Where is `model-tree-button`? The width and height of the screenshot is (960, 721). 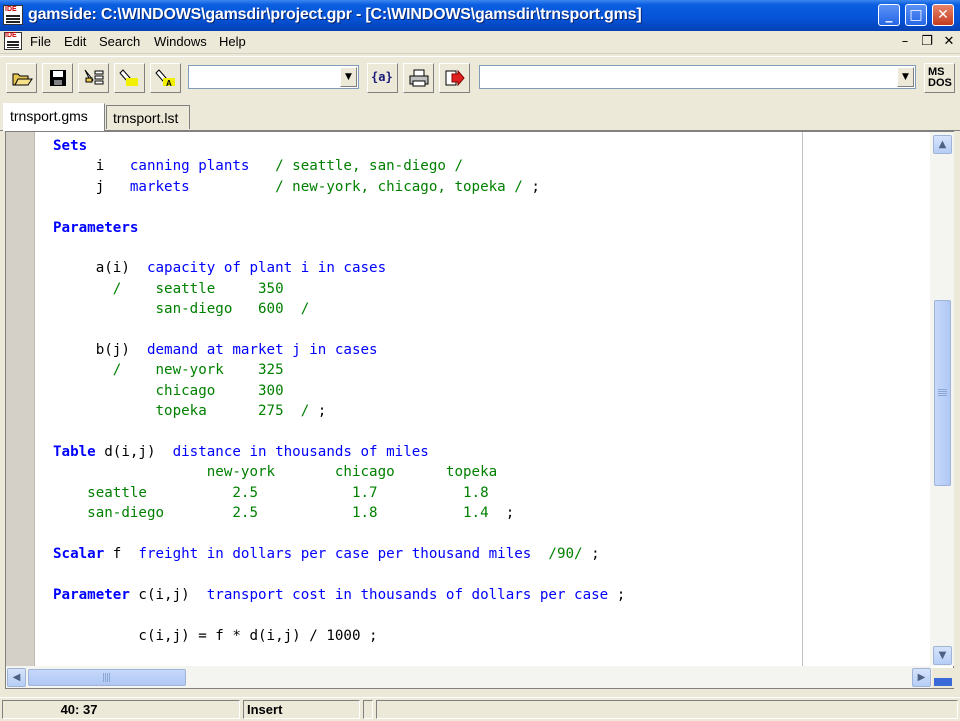 model-tree-button is located at coordinates (93, 78).